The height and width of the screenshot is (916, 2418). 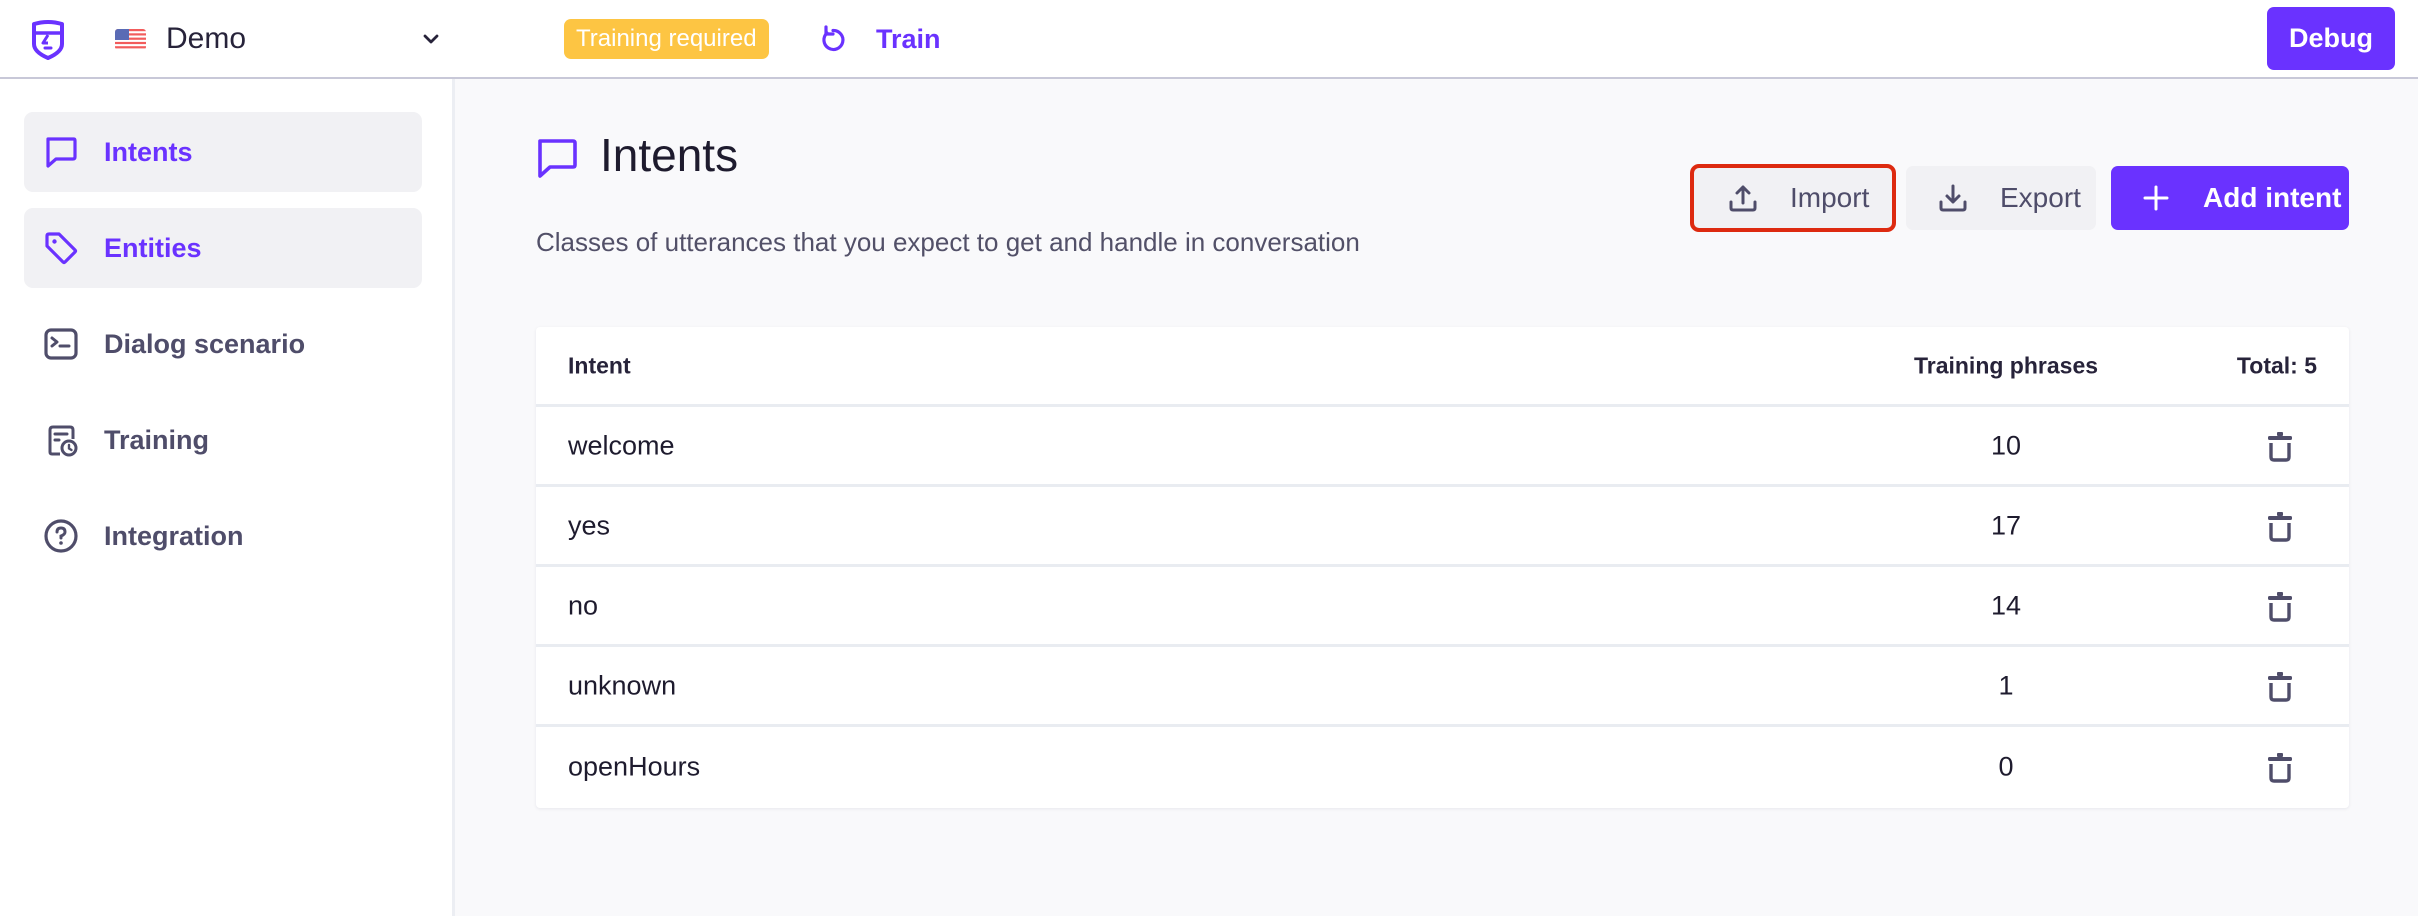 What do you see at coordinates (2006, 685) in the screenshot?
I see `training-phrases-count: 1` at bounding box center [2006, 685].